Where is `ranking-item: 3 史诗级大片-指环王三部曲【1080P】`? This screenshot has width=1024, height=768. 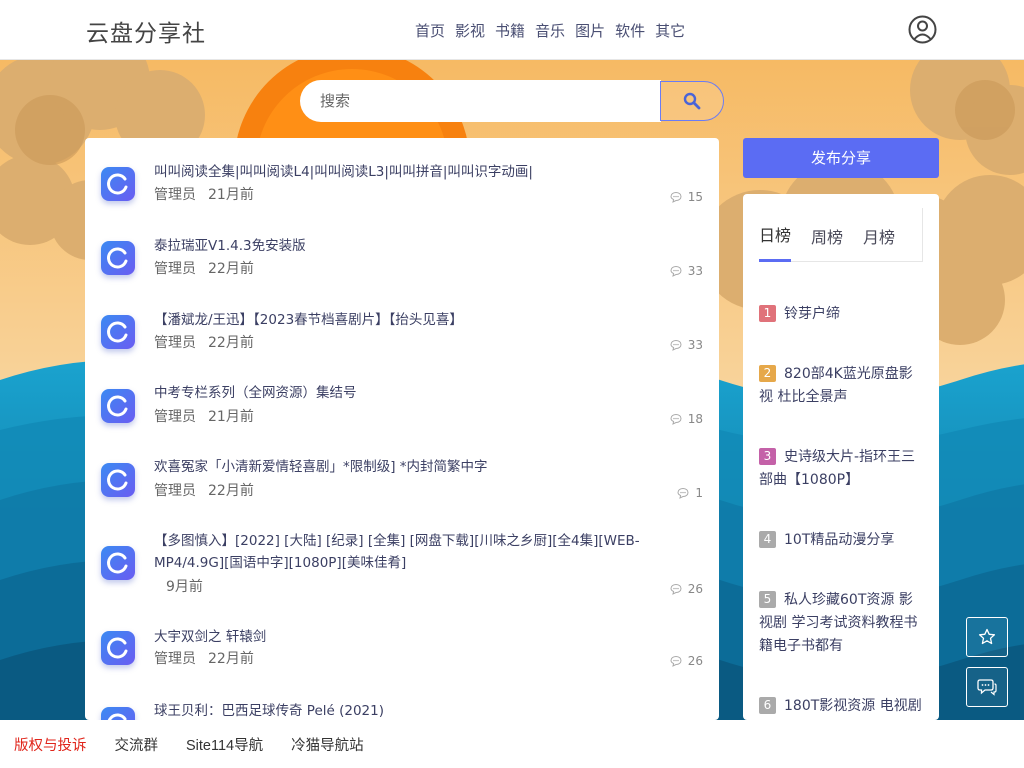 ranking-item: 3 史诗级大片-指环王三部曲【1080P】 is located at coordinates (842, 469).